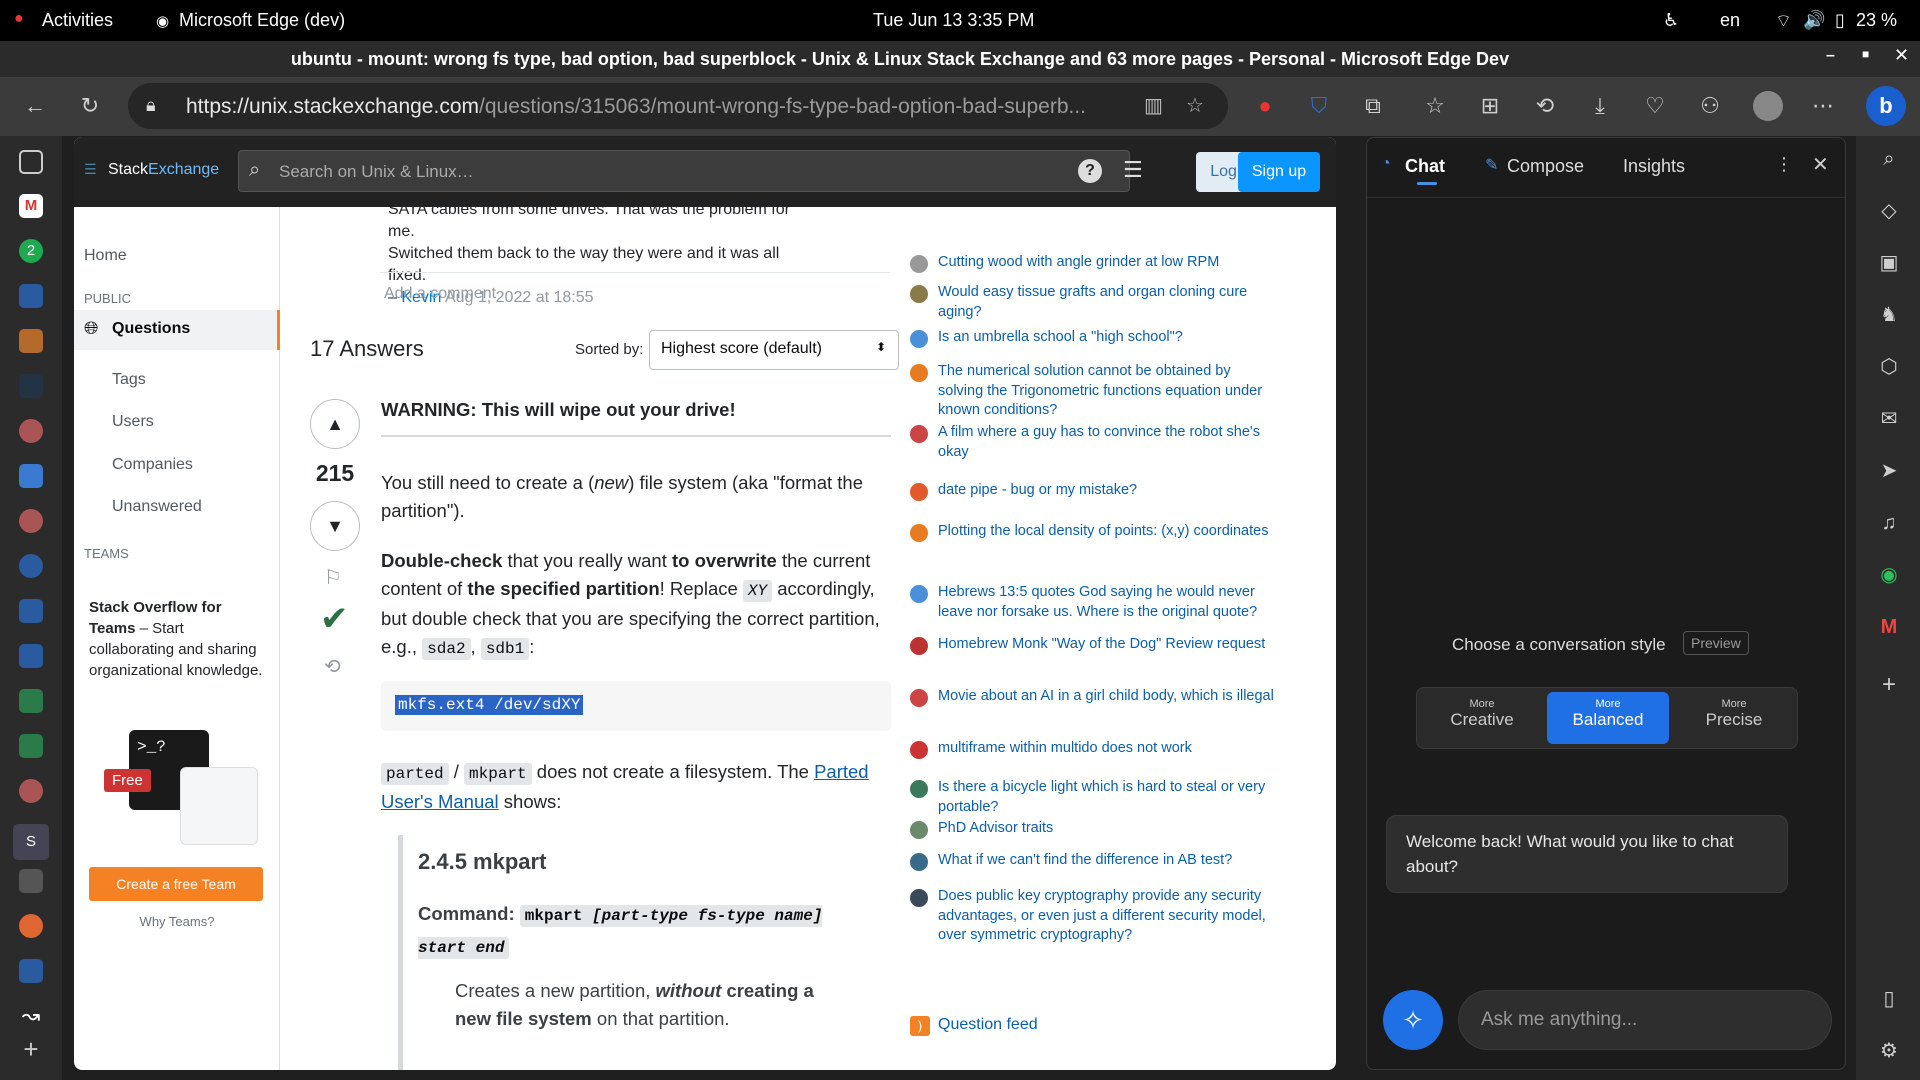 Image resolution: width=1920 pixels, height=1080 pixels. Describe the element at coordinates (1889, 523) in the screenshot. I see `notification-bell-icon: ♫` at that location.